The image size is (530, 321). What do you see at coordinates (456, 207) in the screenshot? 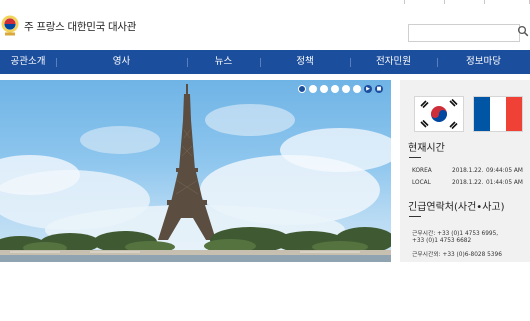
I see `emergency-contact-title: 긴급연락처(사건•사고)` at bounding box center [456, 207].